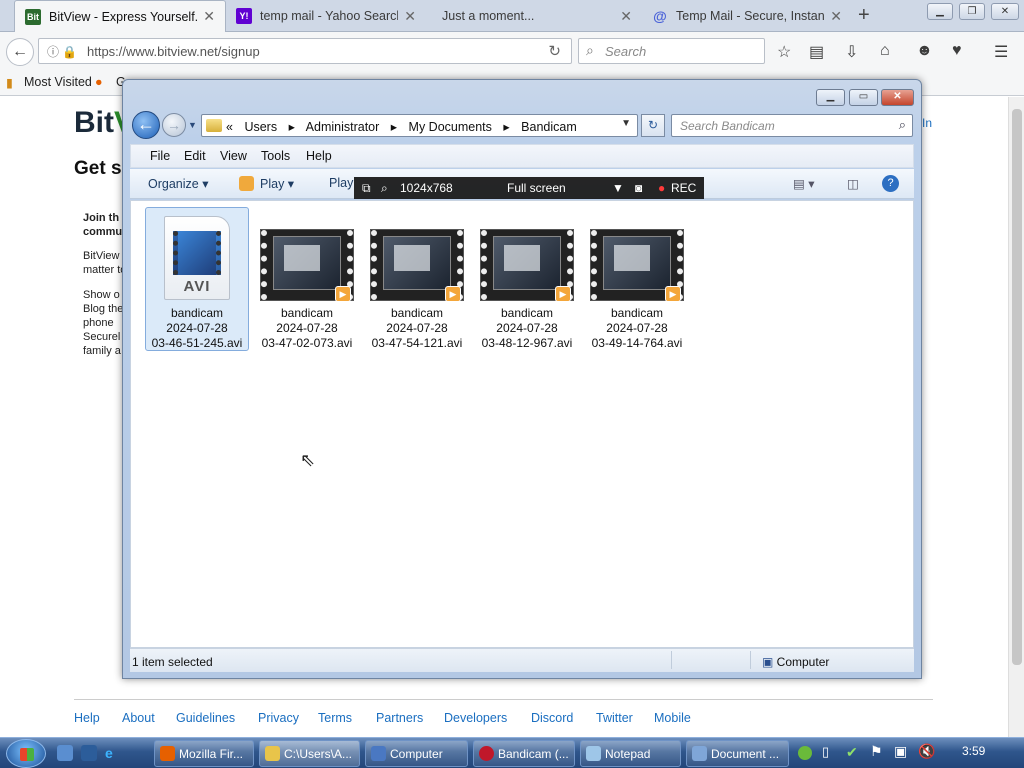 The width and height of the screenshot is (1024, 768). Describe the element at coordinates (343, 127) in the screenshot. I see `breadcrumb-administrator: Administrator` at that location.